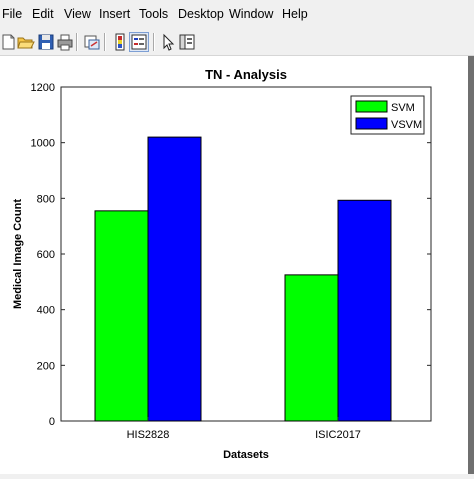 This screenshot has height=479, width=474. I want to click on property-editor-icon, so click(187, 42).